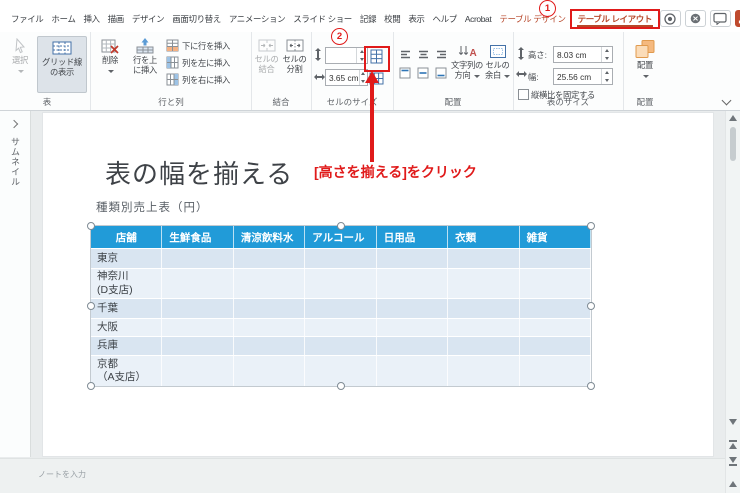 This screenshot has height=493, width=740. I want to click on tab-ホーム: ホーム, so click(63, 19).